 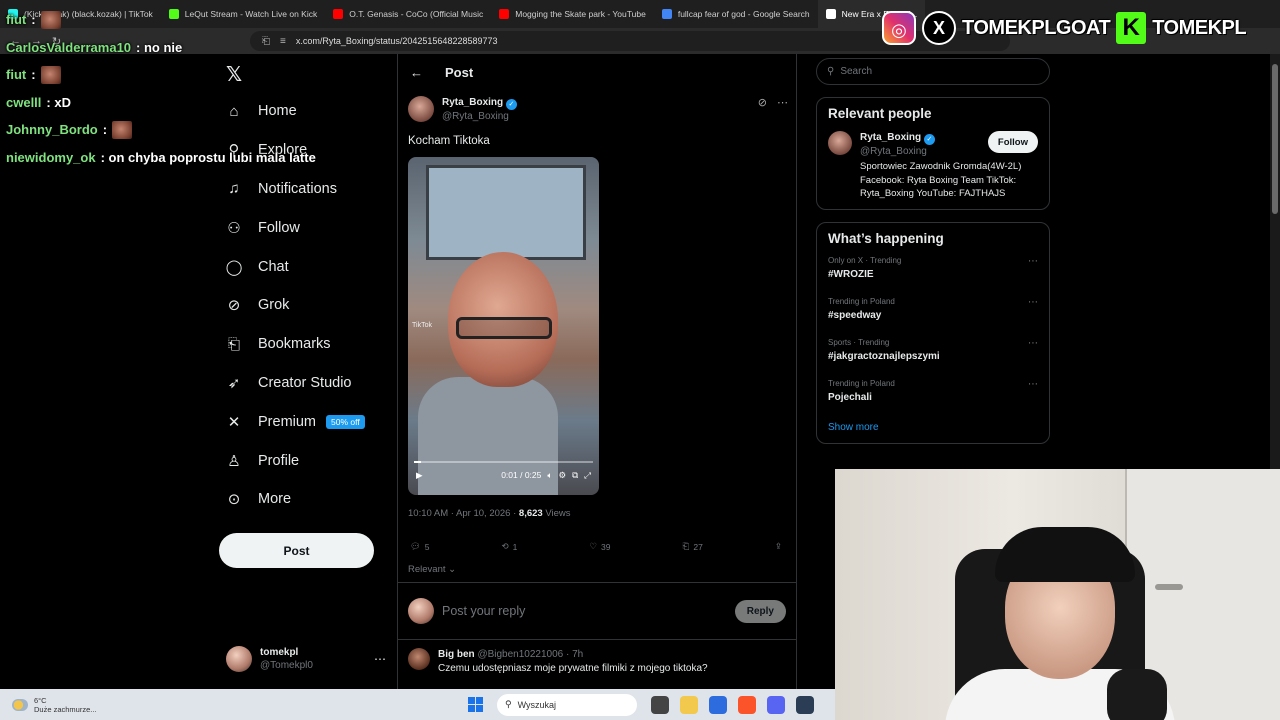 I want to click on sidebar-item-chat: ◯ Chat, so click(x=304, y=266).